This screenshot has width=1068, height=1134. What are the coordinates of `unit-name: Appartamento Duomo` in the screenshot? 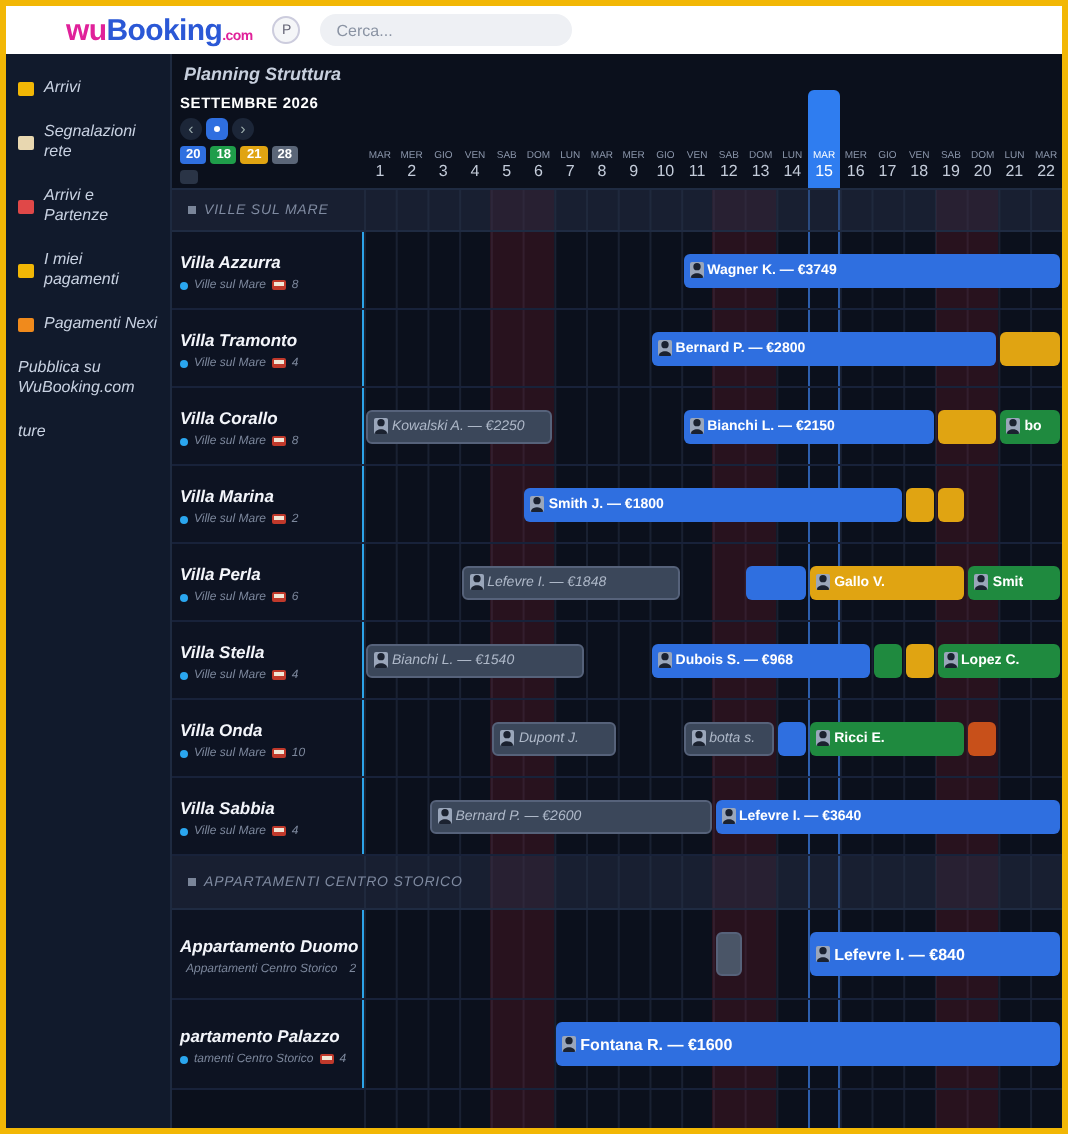 It's located at (267, 945).